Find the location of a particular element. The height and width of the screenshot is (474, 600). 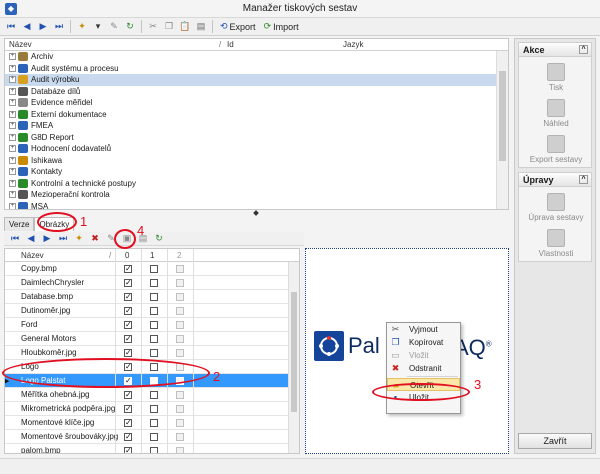

tree-col-lang: Jazyk is located at coordinates (353, 44).